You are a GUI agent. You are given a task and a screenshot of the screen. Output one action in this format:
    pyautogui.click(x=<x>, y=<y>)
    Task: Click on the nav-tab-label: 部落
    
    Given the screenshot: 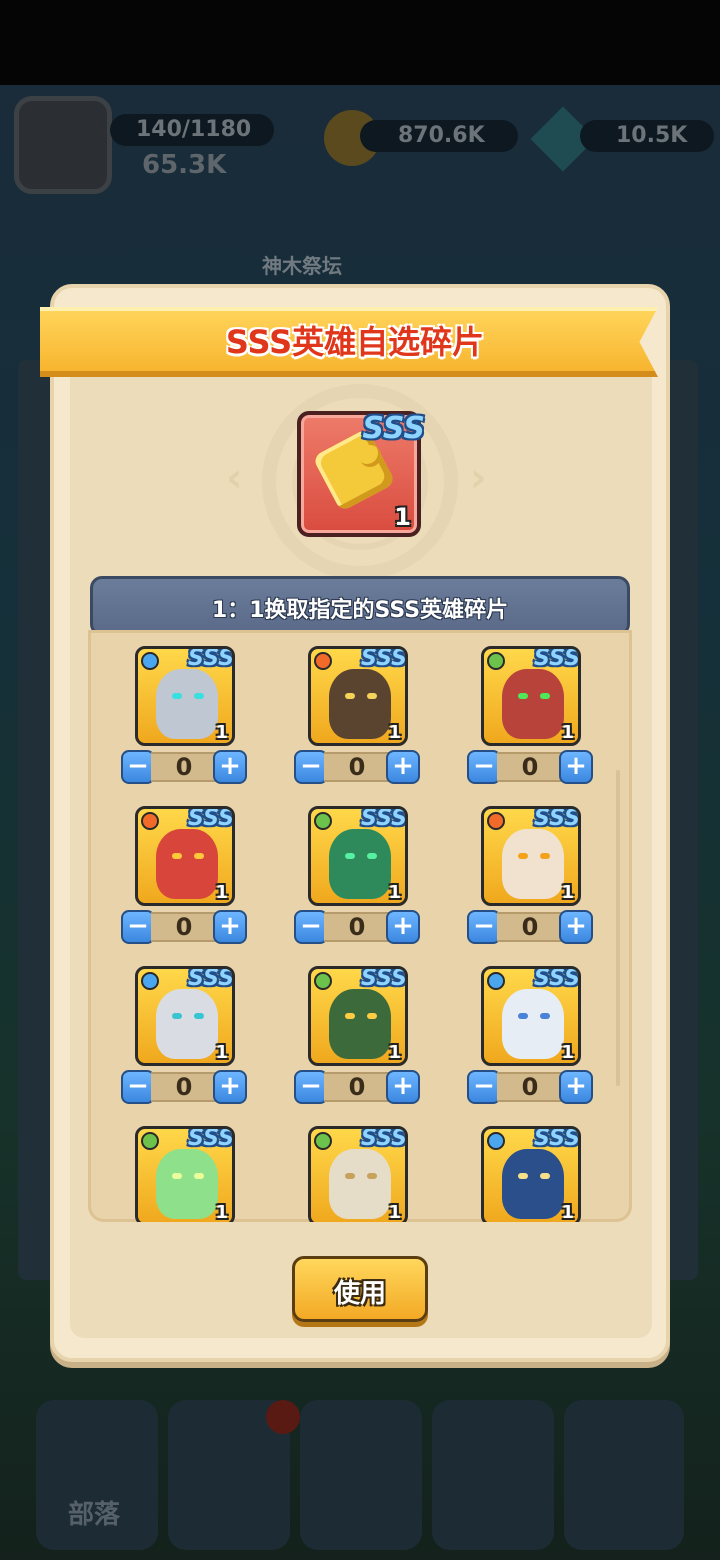 What is the action you would take?
    pyautogui.click(x=94, y=1515)
    